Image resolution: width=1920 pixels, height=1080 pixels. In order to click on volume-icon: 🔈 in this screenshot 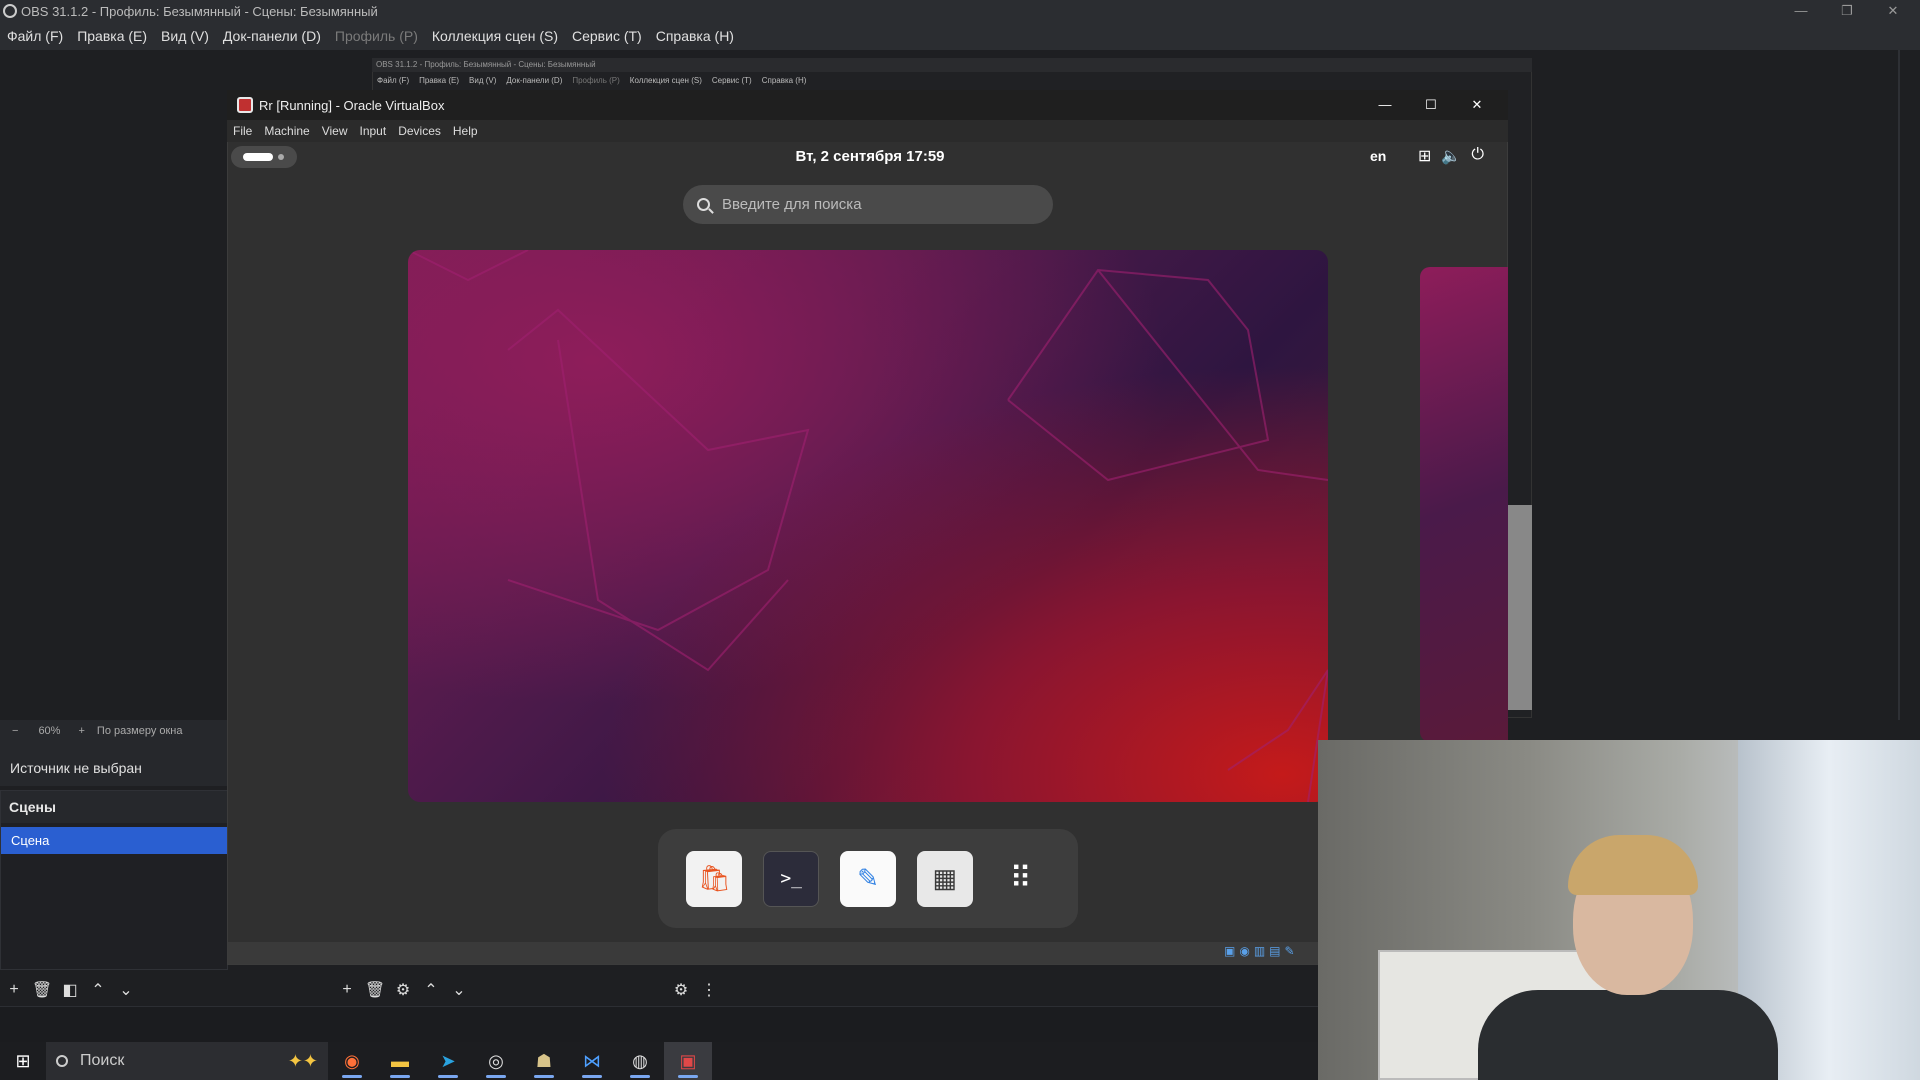, I will do `click(1451, 156)`.